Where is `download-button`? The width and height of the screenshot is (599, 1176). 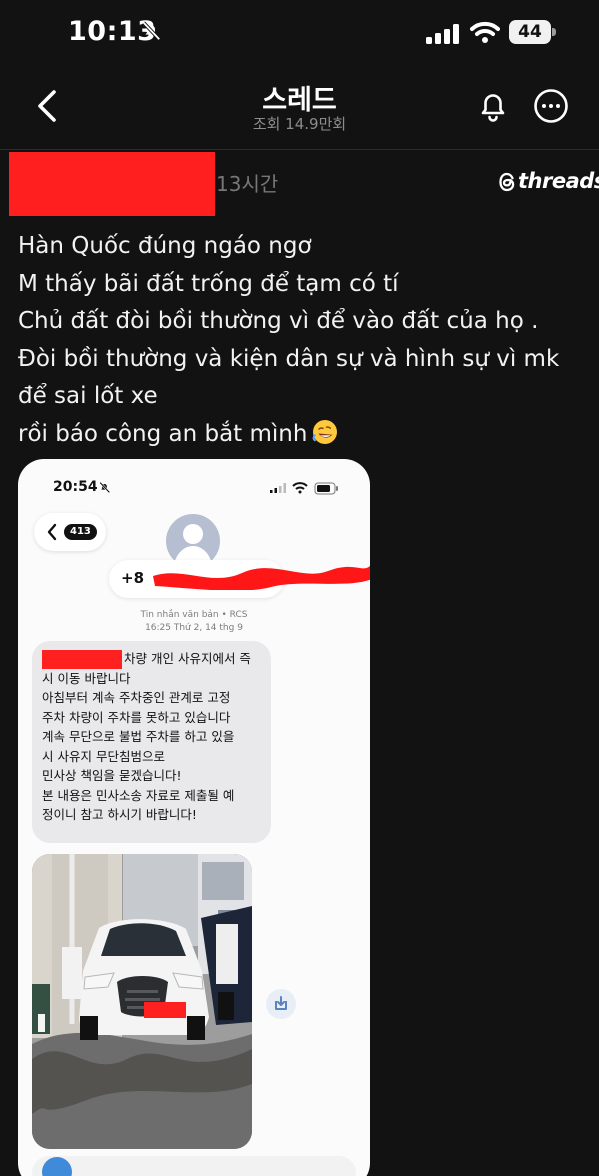 download-button is located at coordinates (281, 1004).